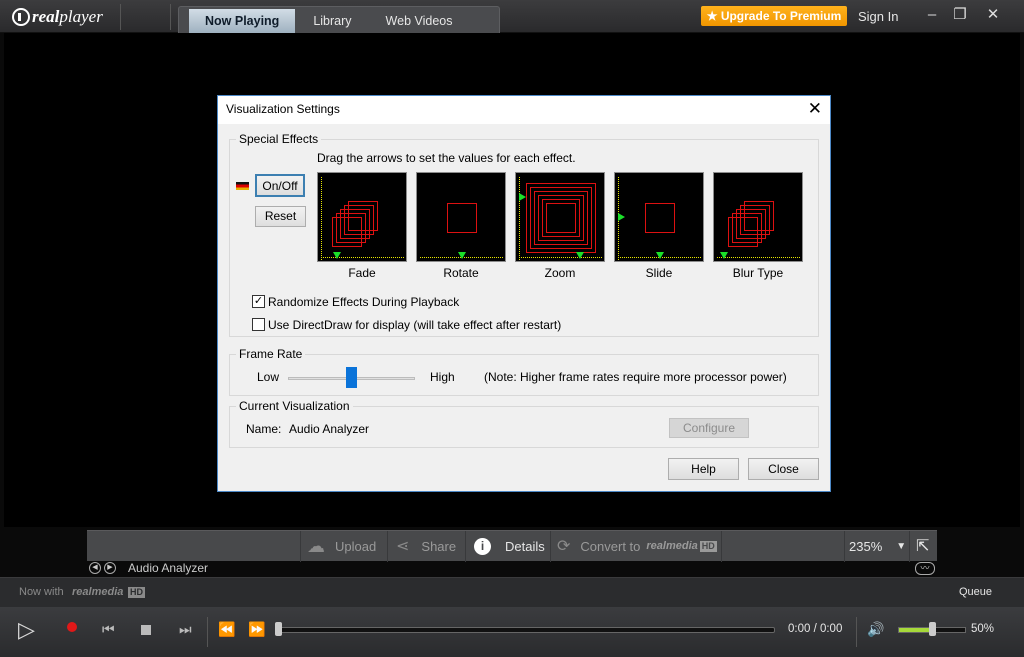 The image size is (1024, 657). Describe the element at coordinates (362, 273) in the screenshot. I see `fade-label: Fade` at that location.